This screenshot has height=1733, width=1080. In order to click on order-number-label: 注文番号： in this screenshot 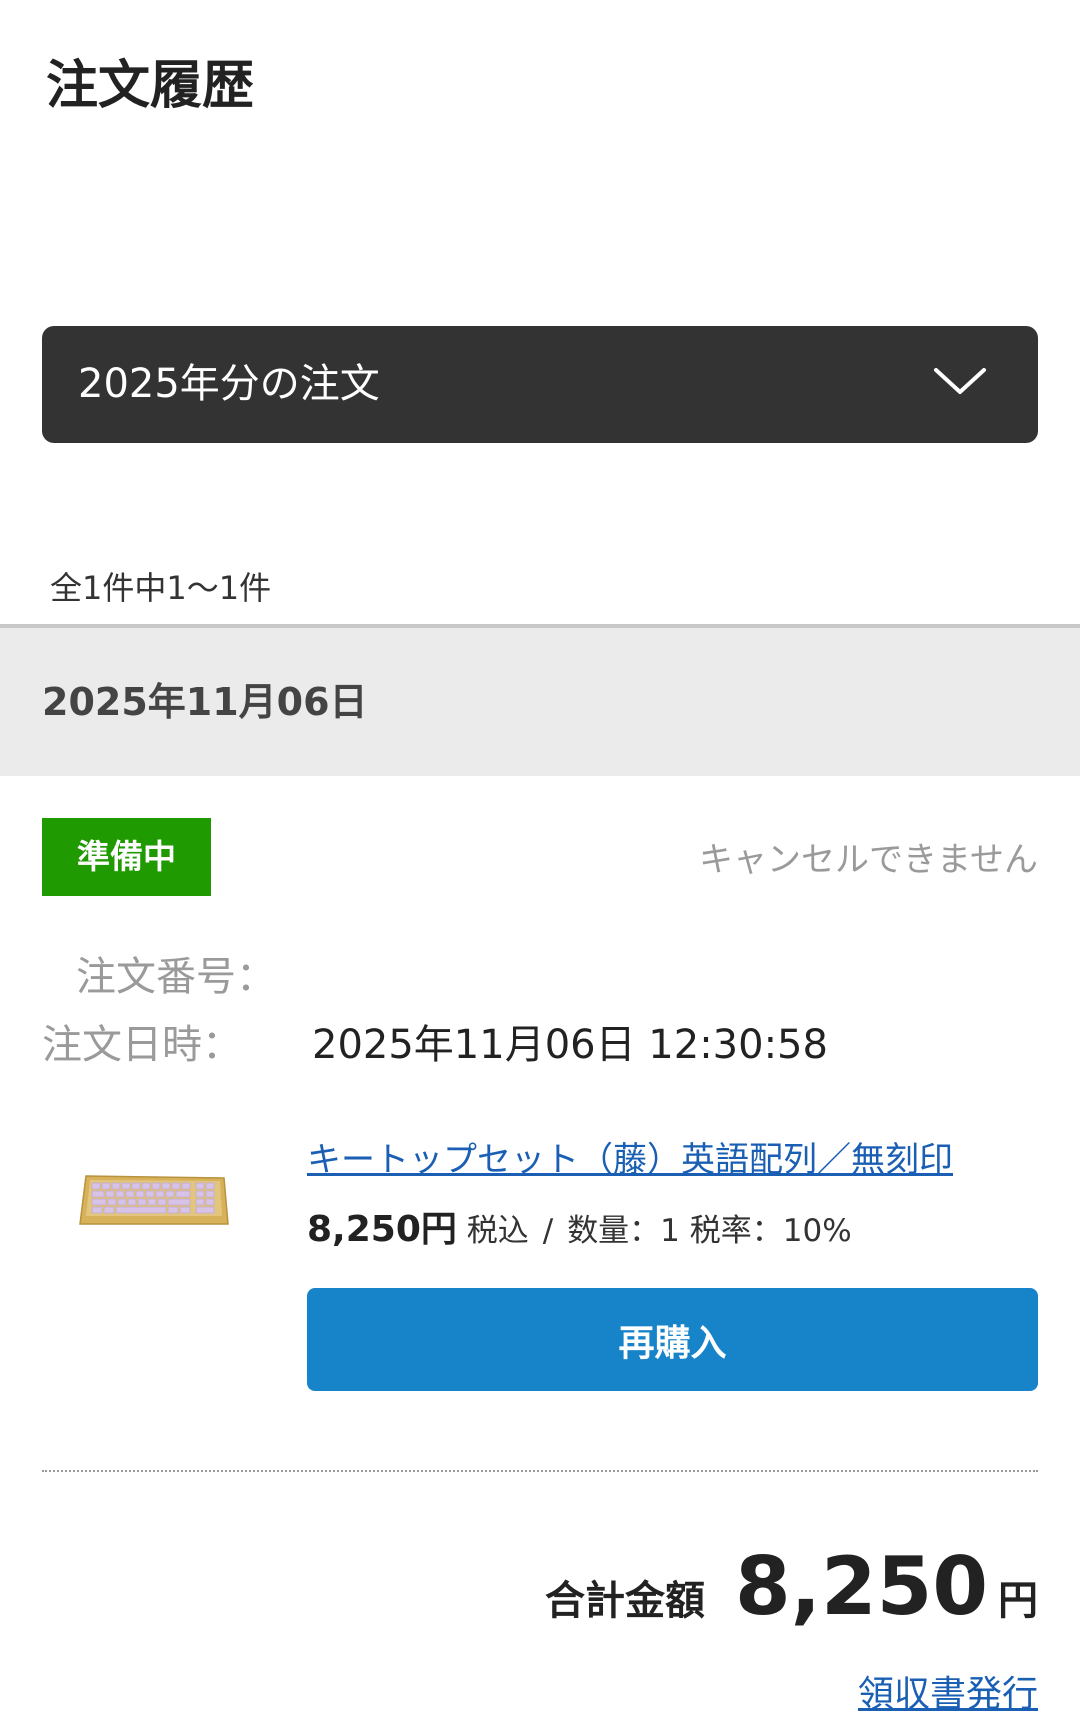, I will do `click(176, 977)`.